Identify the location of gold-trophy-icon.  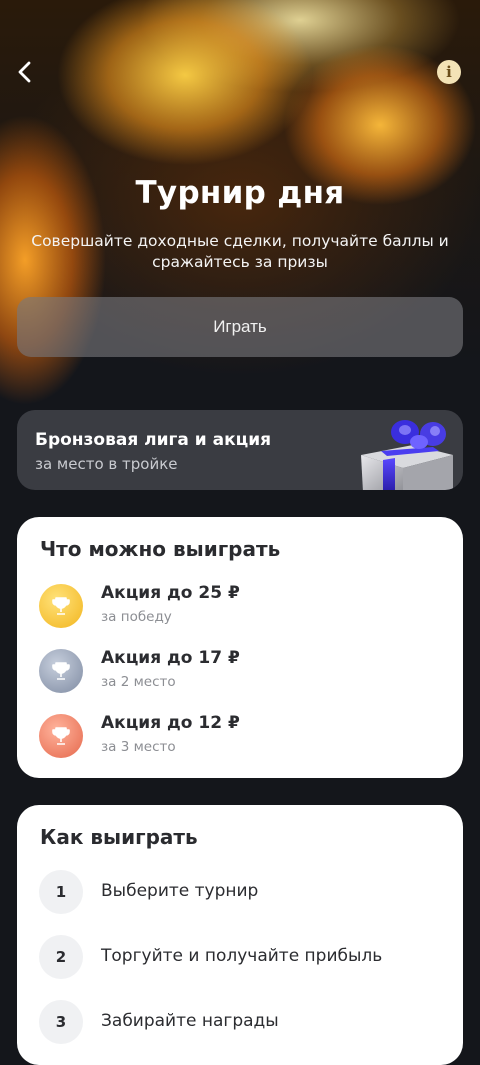
(61, 606).